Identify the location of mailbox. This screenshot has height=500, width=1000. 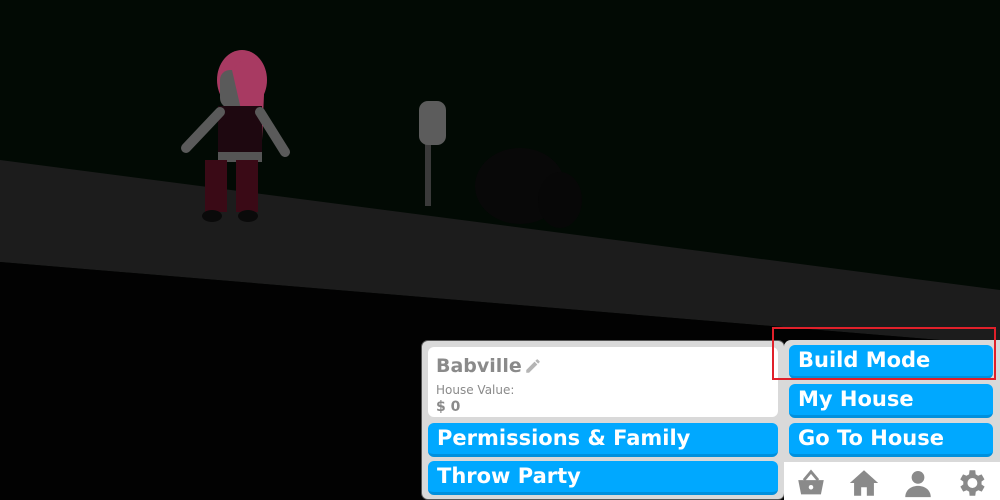
(432, 123).